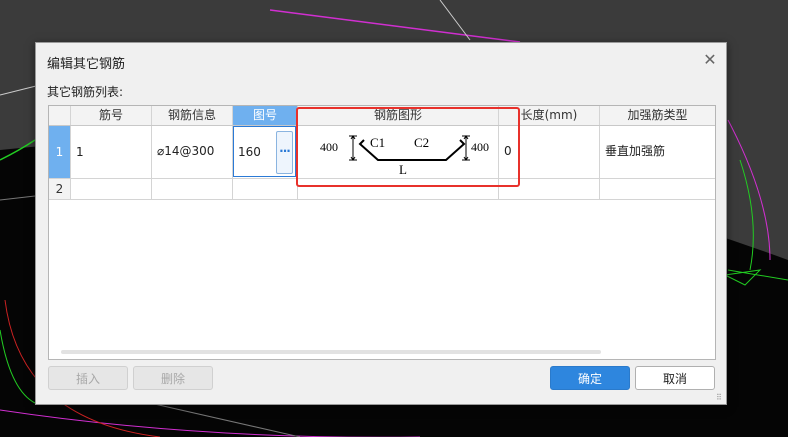  Describe the element at coordinates (657, 115) in the screenshot. I see `header-reinforce-type: 加强筋类型` at that location.